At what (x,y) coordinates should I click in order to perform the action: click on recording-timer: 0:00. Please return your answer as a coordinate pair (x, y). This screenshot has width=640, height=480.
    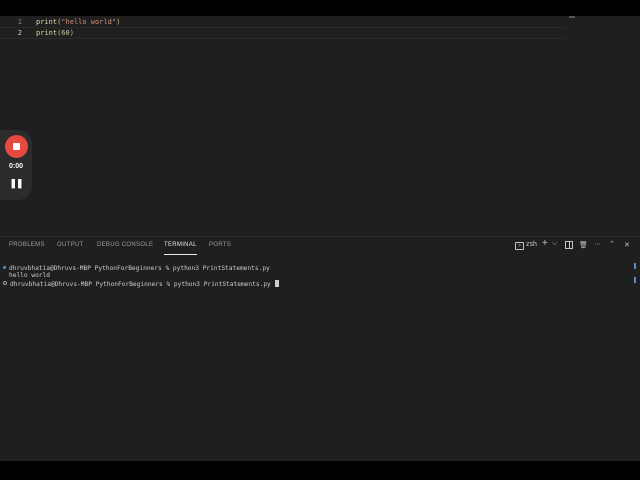
    Looking at the image, I should click on (15, 166).